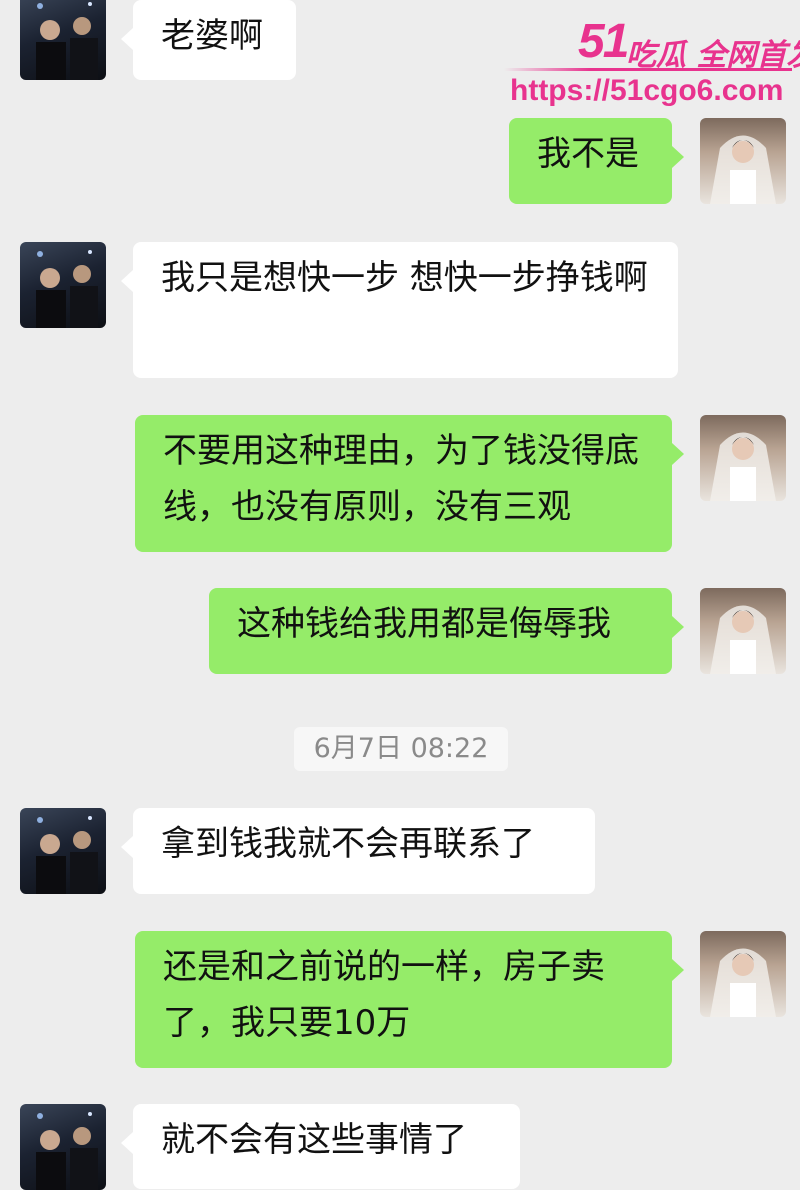  I want to click on message-bubble-incoming: 我只是想快一步 想快一步挣钱啊, so click(399, 310).